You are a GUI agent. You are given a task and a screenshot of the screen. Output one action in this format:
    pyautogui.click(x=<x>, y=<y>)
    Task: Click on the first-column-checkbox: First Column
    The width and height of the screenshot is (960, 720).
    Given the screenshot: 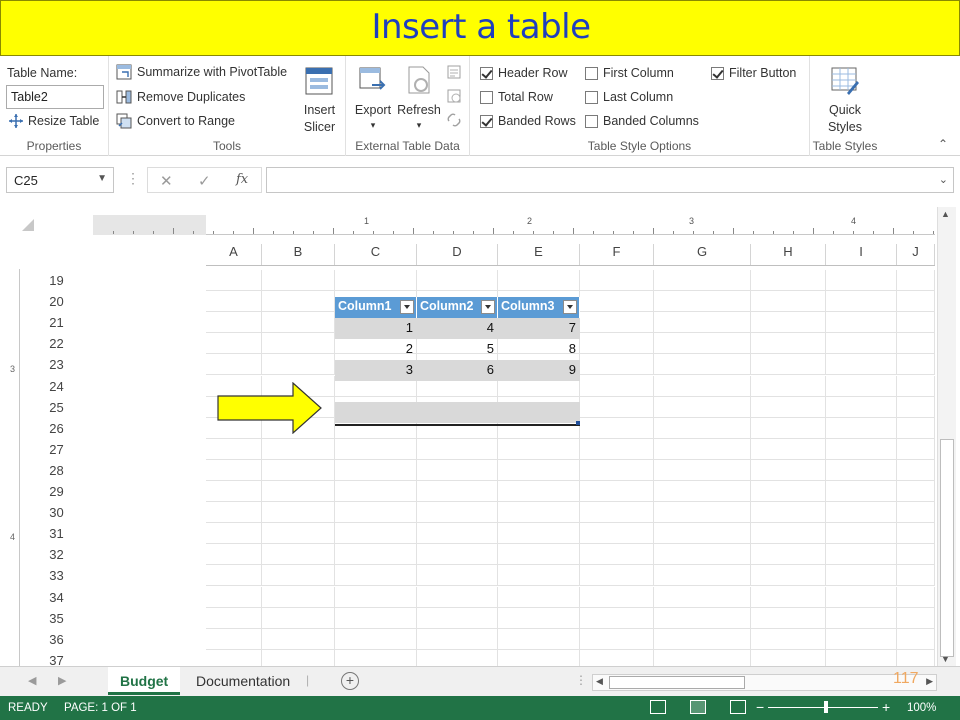 What is the action you would take?
    pyautogui.click(x=642, y=74)
    